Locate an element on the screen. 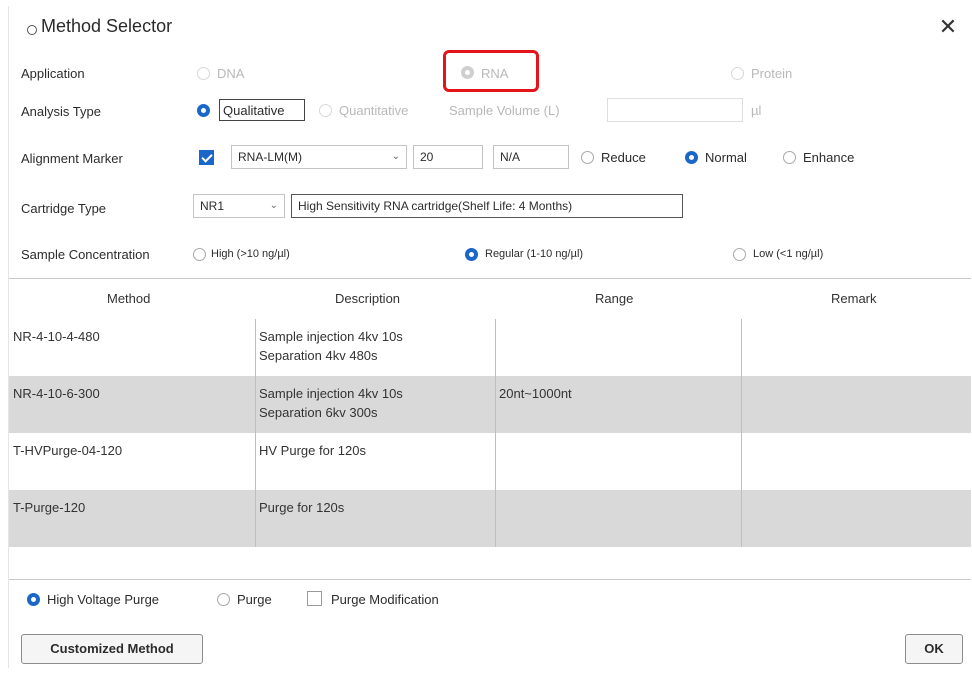 The width and height of the screenshot is (972, 673). alignment-marker-value: RNA-LM(M) is located at coordinates (270, 157).